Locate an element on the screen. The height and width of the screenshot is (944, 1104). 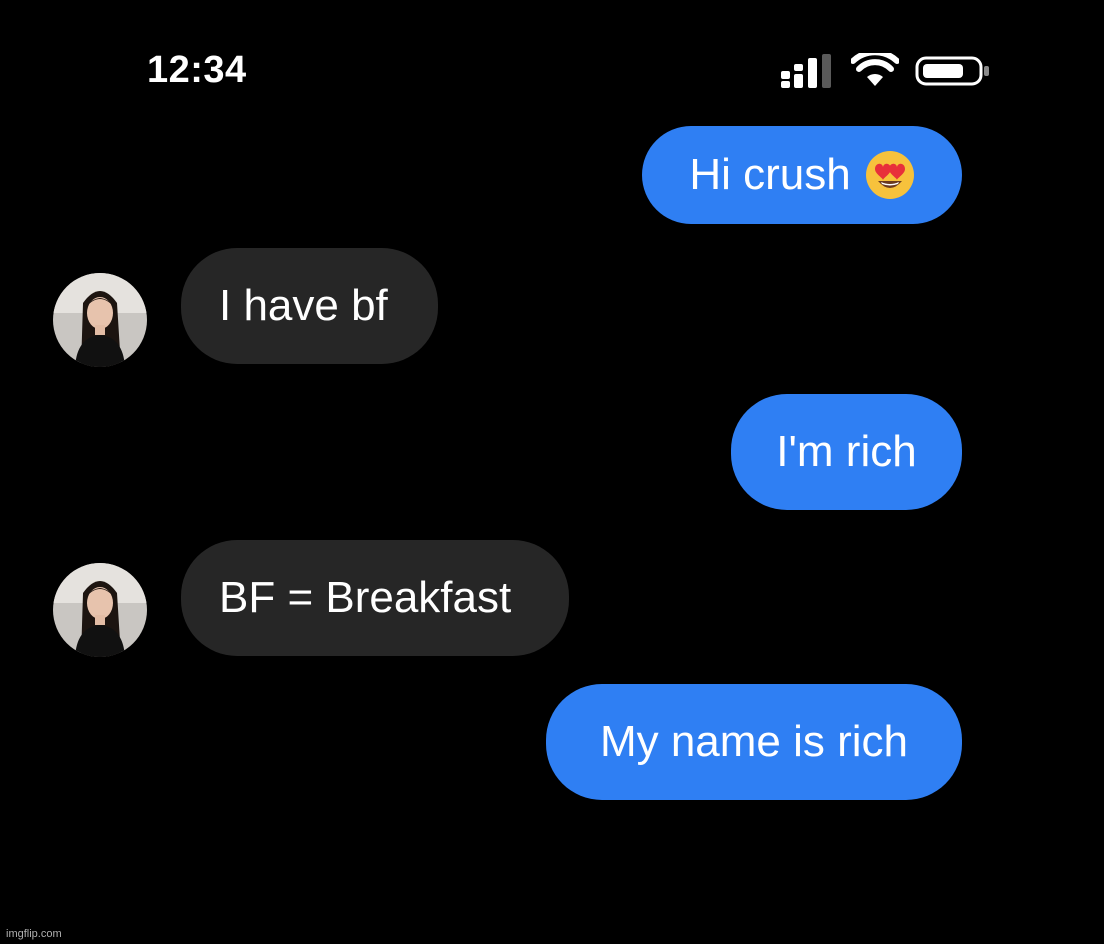
wifi-icon is located at coordinates (875, 69).